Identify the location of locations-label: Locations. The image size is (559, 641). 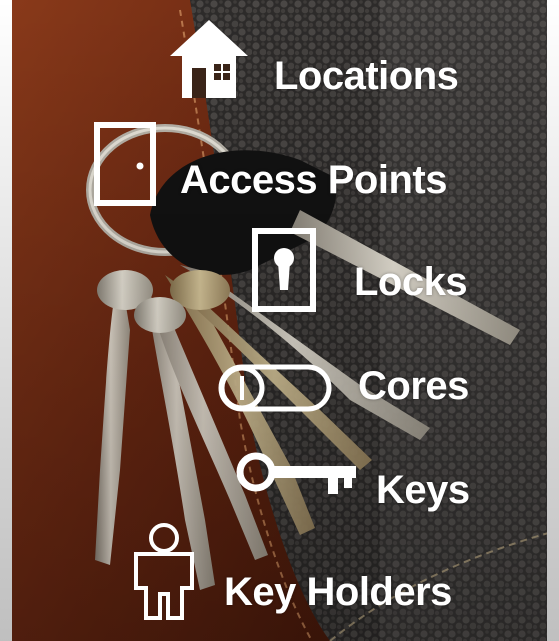
(366, 76).